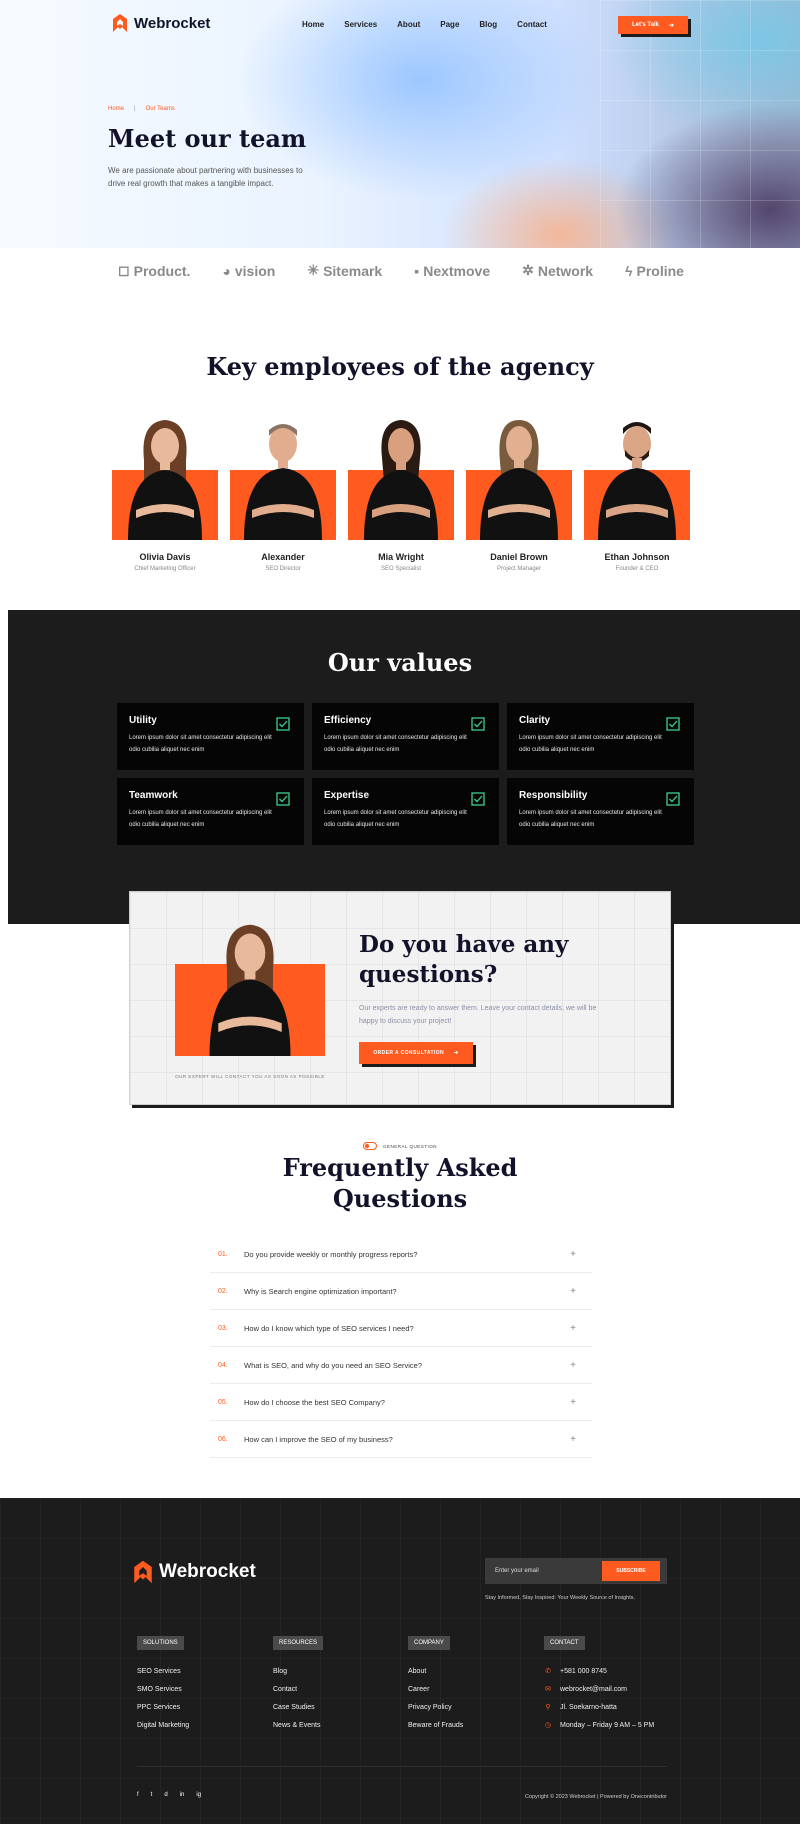 The width and height of the screenshot is (800, 1824). I want to click on faq-number: 05., so click(223, 1402).